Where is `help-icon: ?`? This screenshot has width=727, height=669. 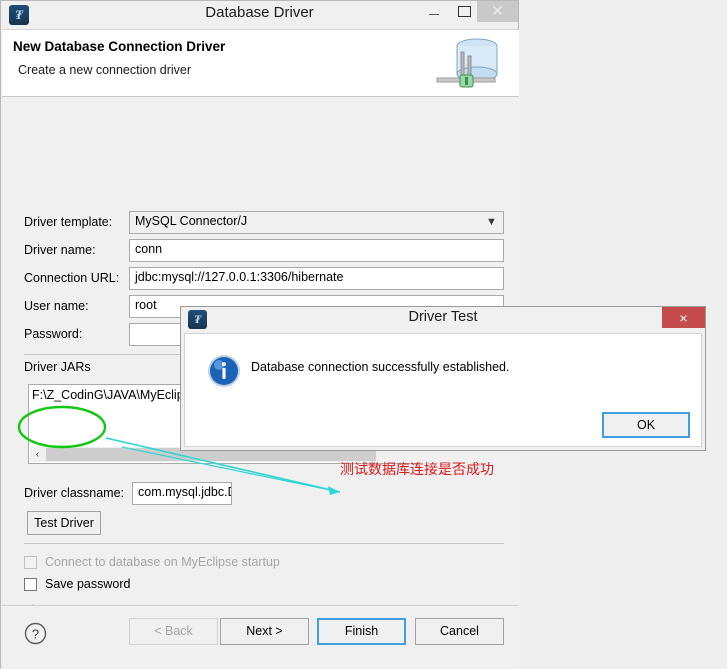
help-icon: ? is located at coordinates (35, 633).